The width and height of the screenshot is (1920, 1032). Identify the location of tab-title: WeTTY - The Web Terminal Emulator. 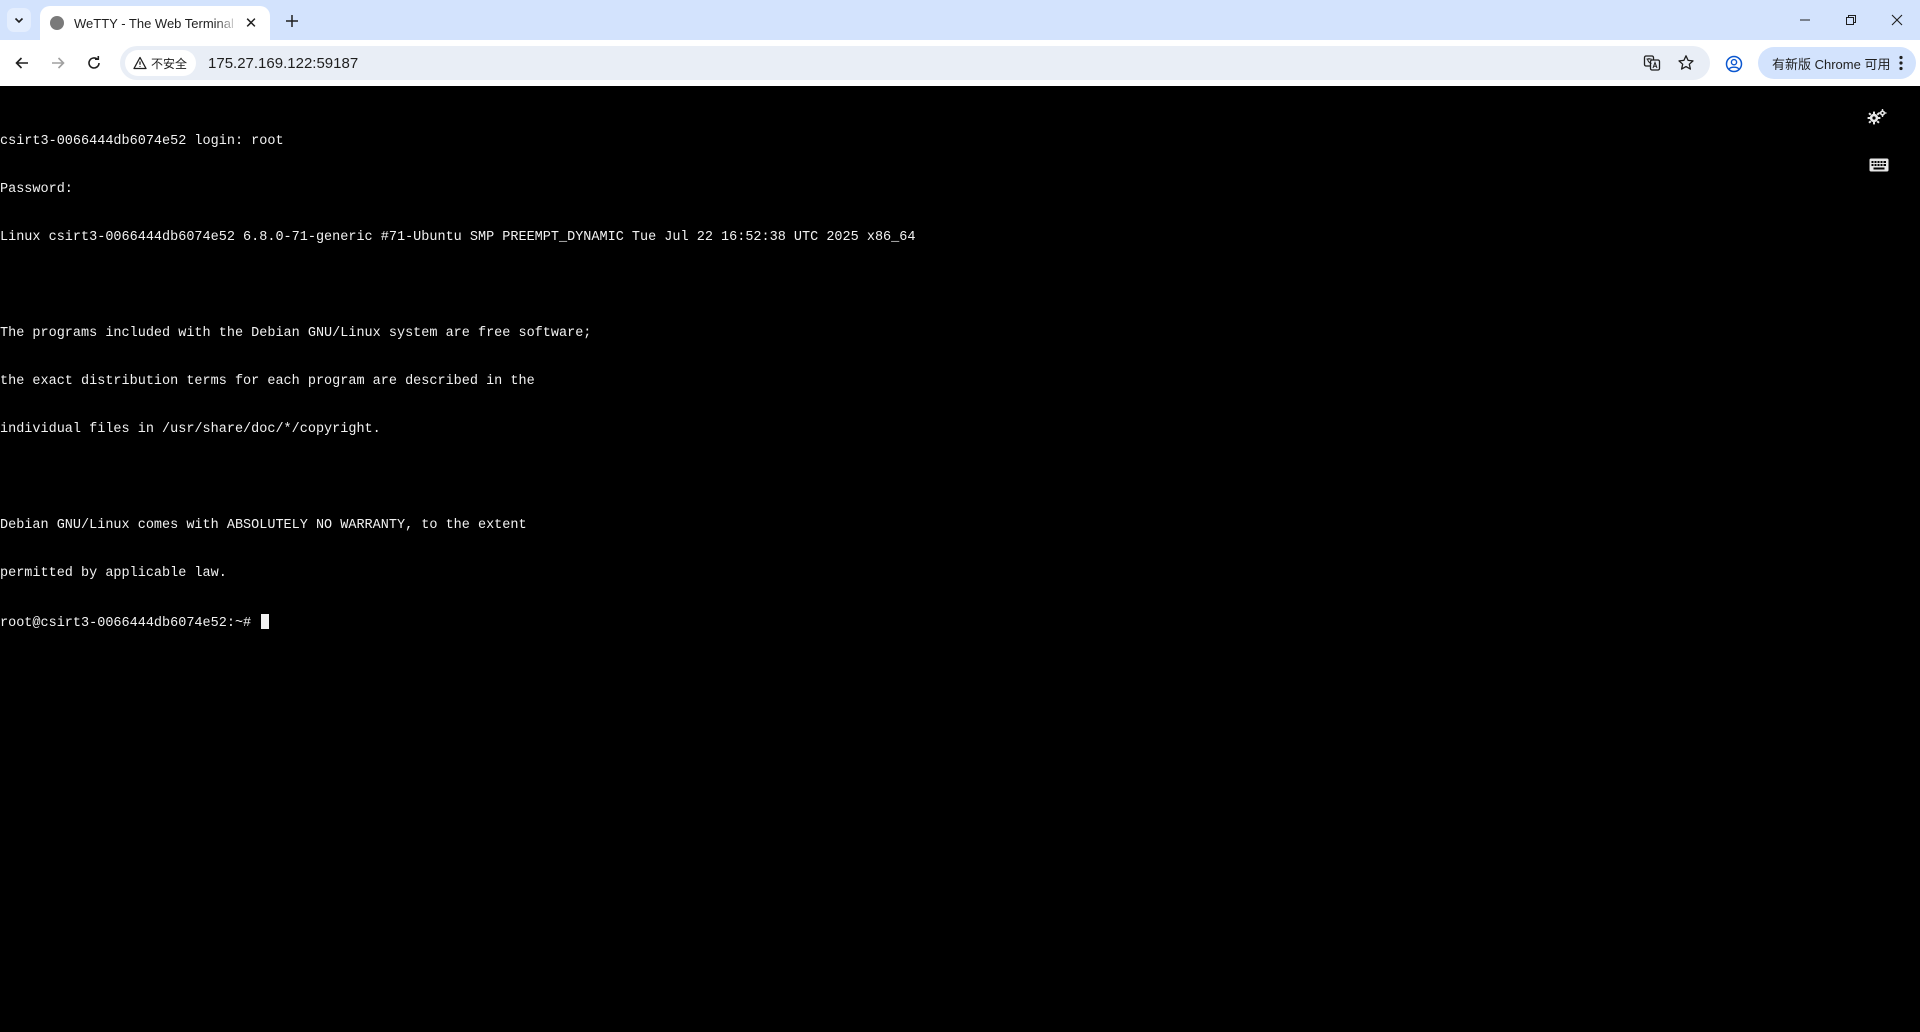
(156, 23).